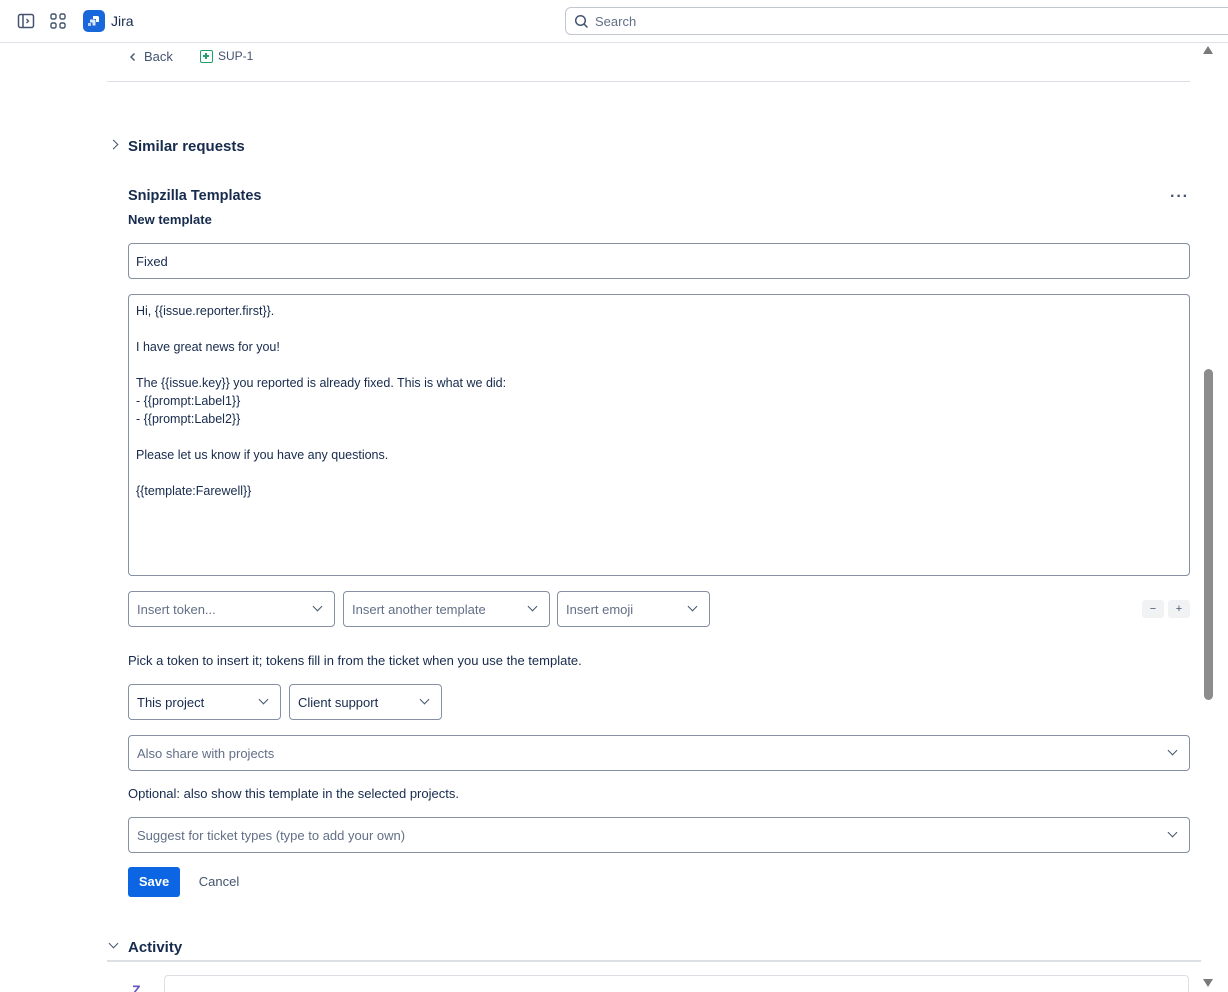 This screenshot has height=992, width=1228. What do you see at coordinates (1208, 50) in the screenshot?
I see `scroll-up-arrow-icon` at bounding box center [1208, 50].